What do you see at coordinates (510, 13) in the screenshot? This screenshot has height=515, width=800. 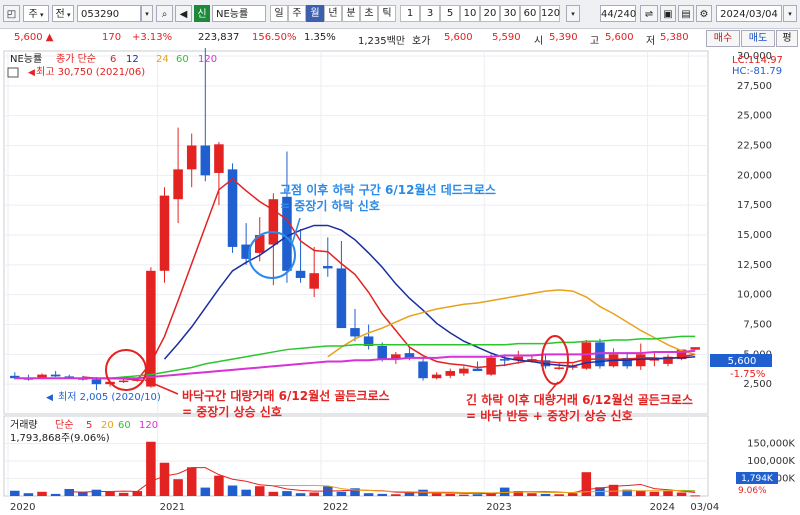 I see `interval-30: 30` at bounding box center [510, 13].